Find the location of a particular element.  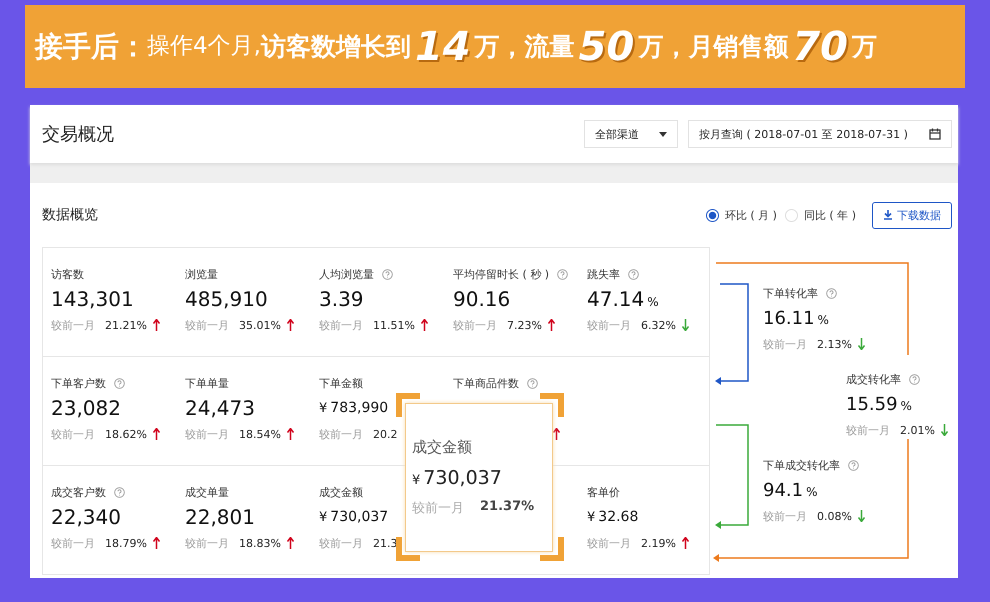

change-value: 2.19% is located at coordinates (658, 543).